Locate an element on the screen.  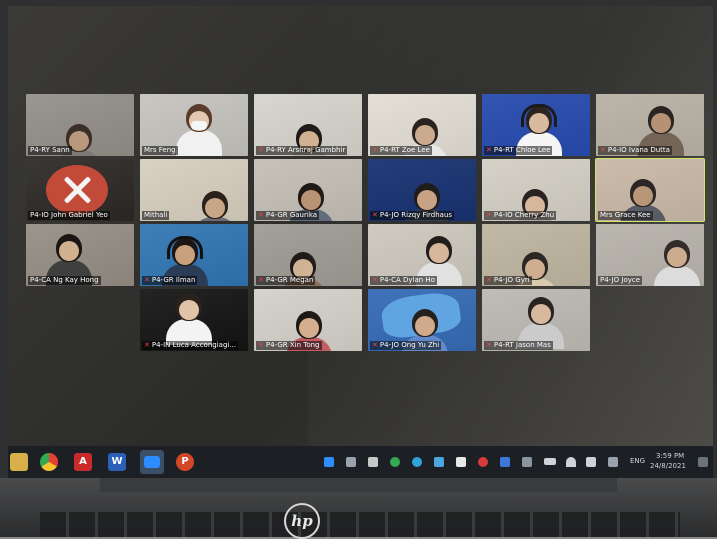
participant-name-label: ✕ P4-RY Arshraj Gambhir is located at coordinates (302, 150).